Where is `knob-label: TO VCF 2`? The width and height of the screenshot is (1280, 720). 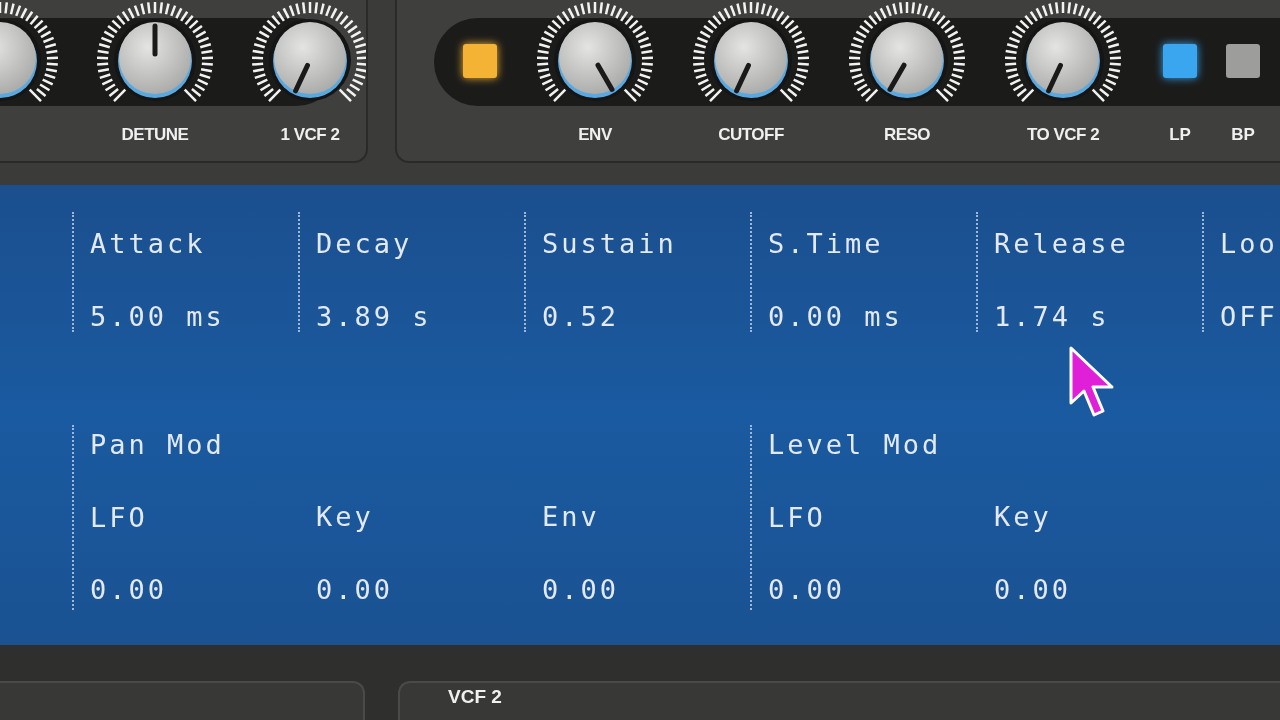
knob-label: TO VCF 2 is located at coordinates (1063, 135).